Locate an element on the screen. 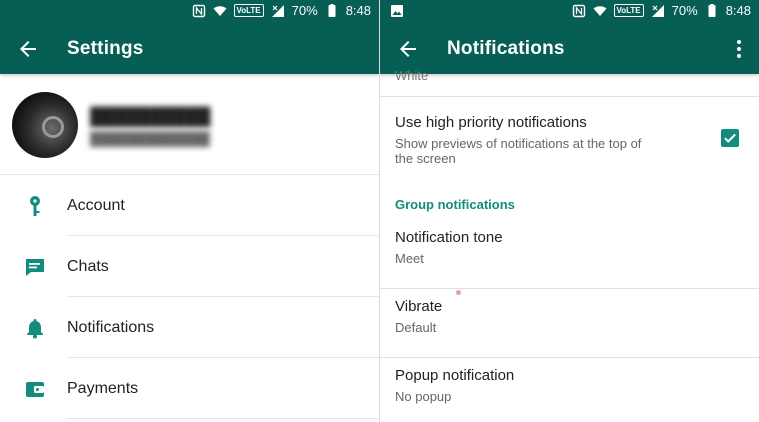 The width and height of the screenshot is (759, 422). menu-item-label: Chats is located at coordinates (88, 266).